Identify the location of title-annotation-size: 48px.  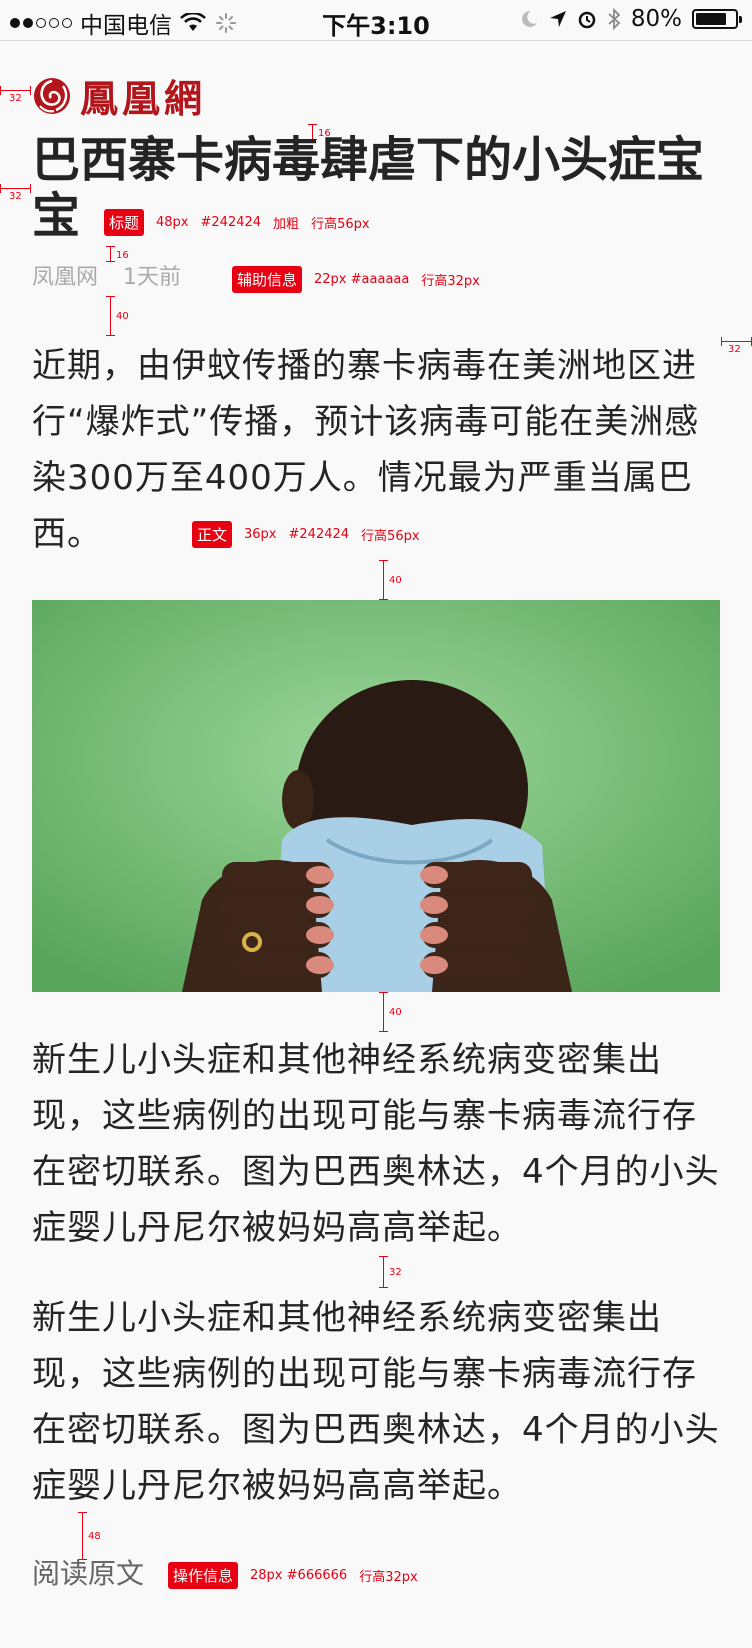
(172, 222).